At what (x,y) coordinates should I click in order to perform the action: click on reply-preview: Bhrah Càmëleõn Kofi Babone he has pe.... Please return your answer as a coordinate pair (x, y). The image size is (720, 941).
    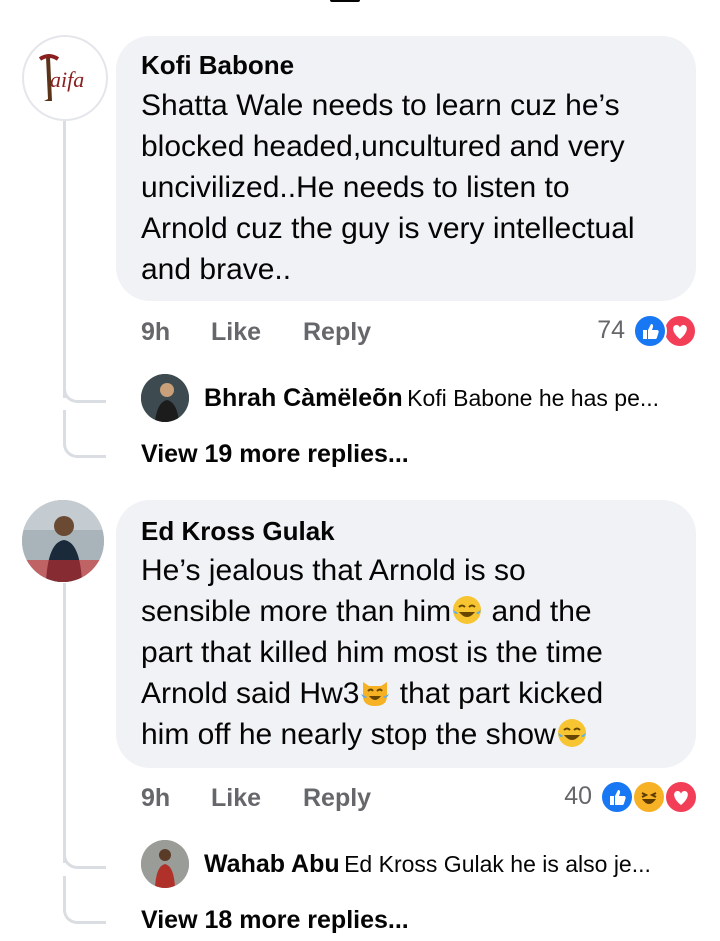
    Looking at the image, I should click on (431, 398).